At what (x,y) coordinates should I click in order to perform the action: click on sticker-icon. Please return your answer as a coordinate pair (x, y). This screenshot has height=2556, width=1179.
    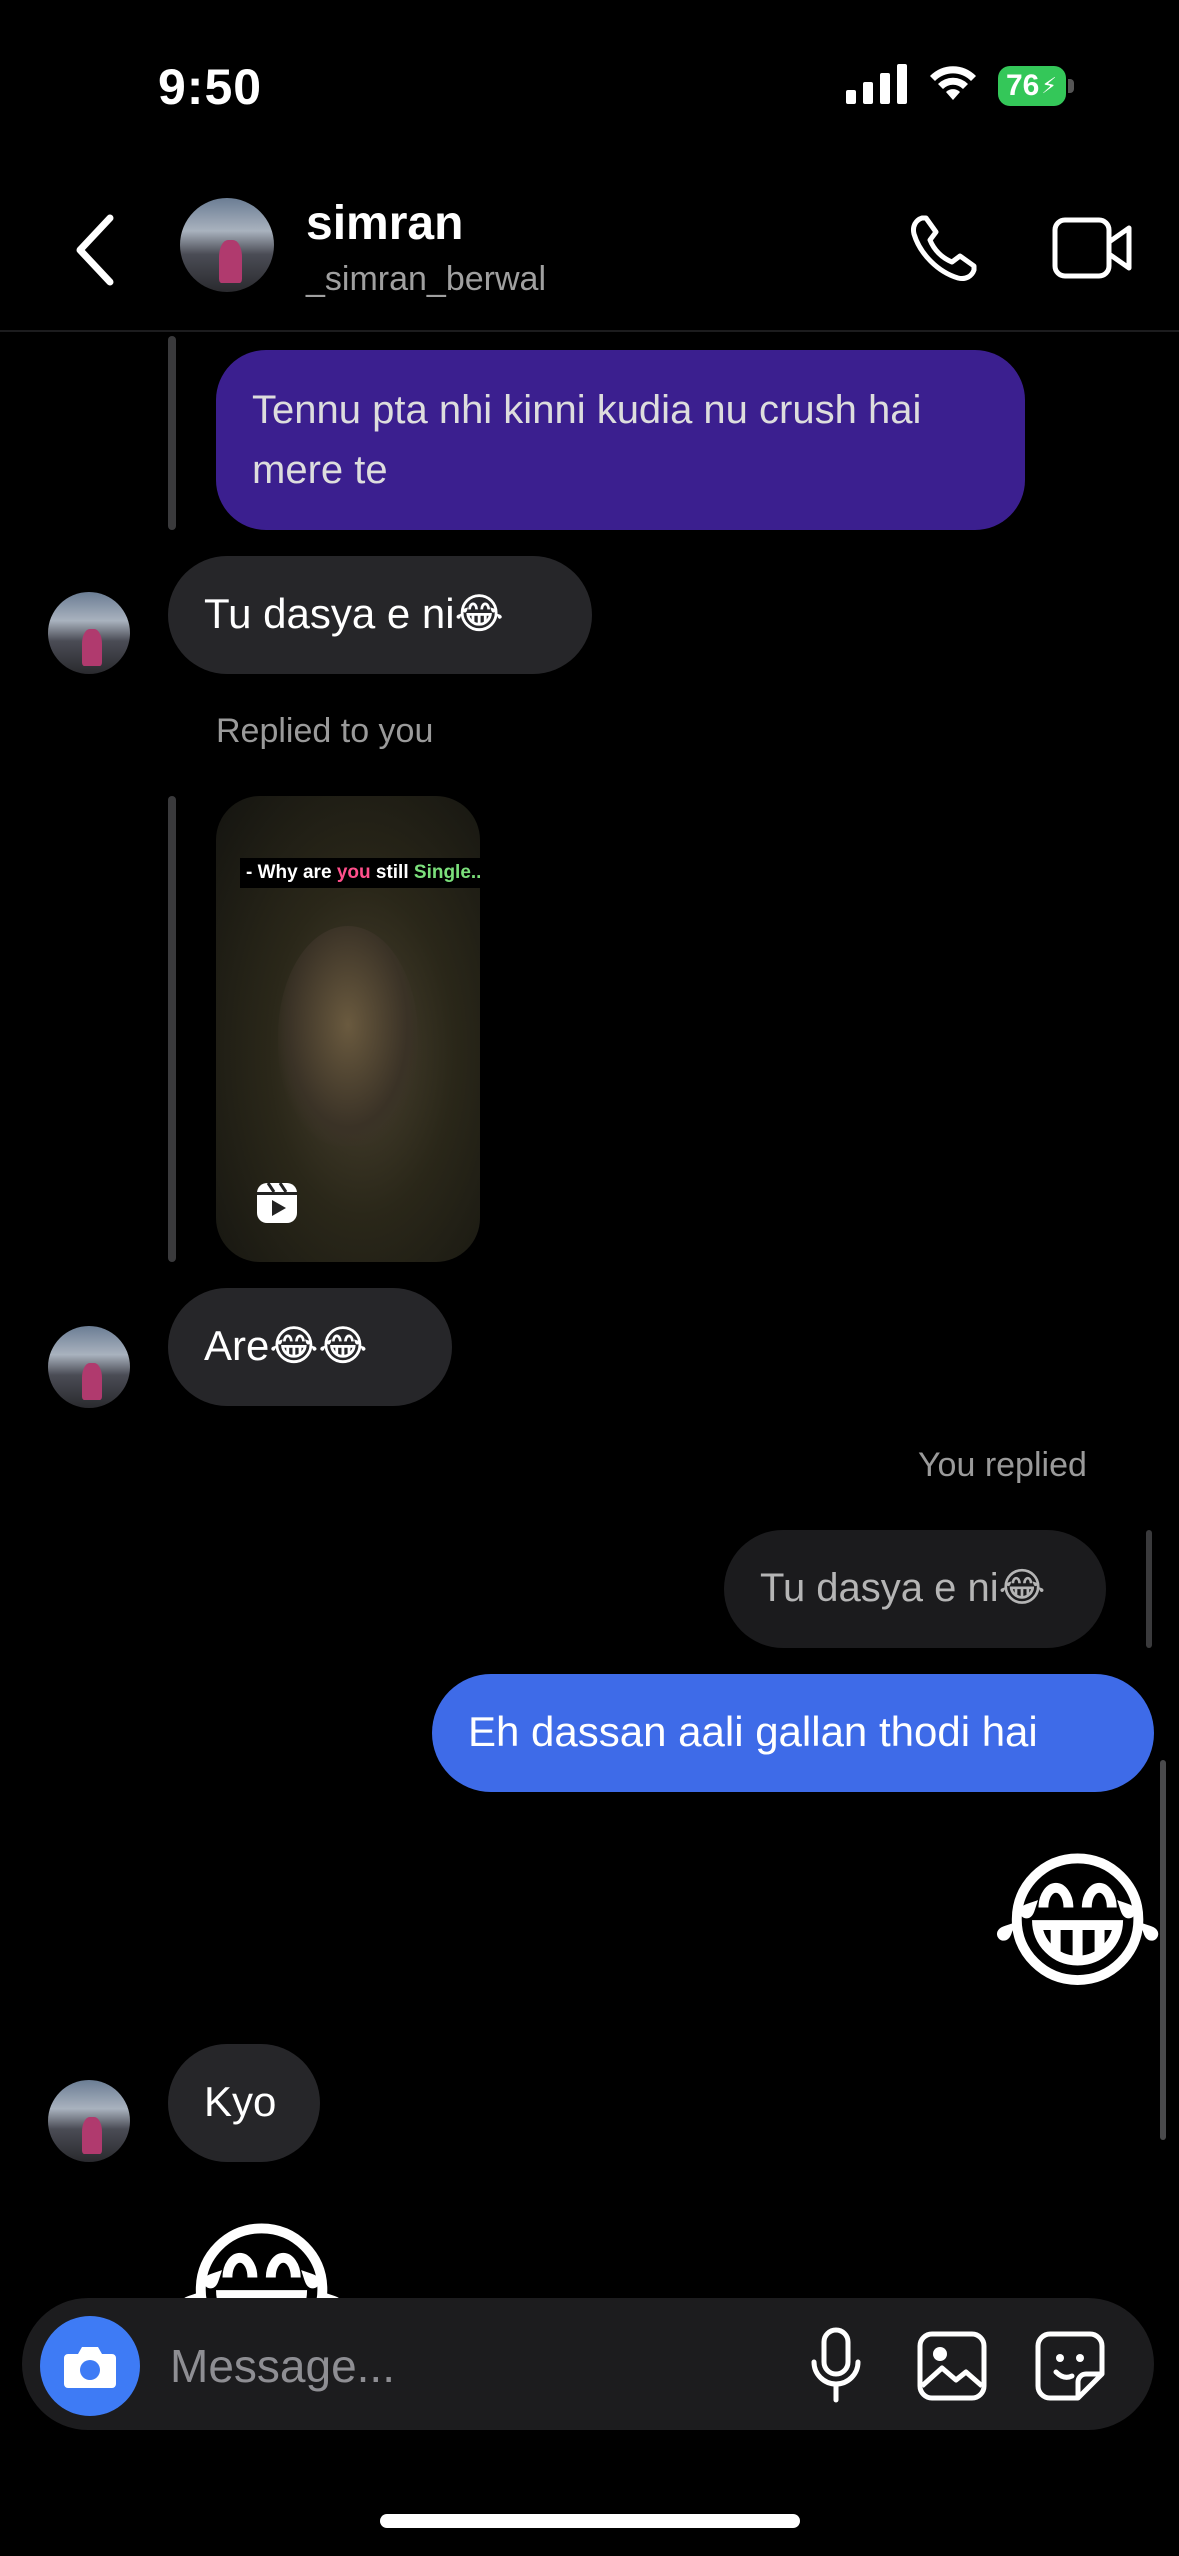
    Looking at the image, I should click on (1070, 2366).